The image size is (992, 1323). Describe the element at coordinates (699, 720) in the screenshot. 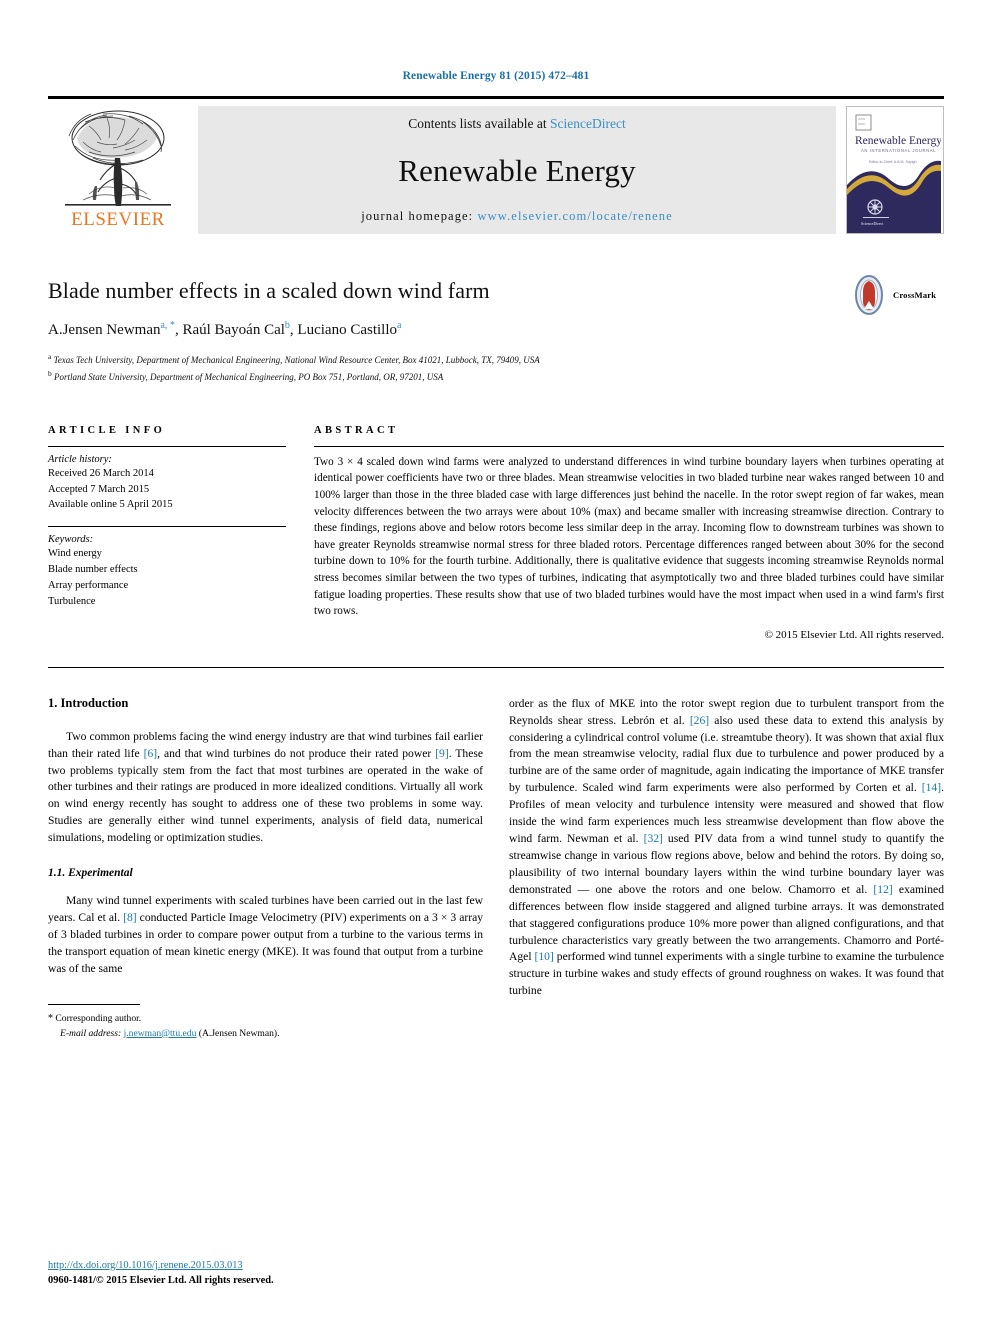

I see `citation-ref-26: [26]` at that location.